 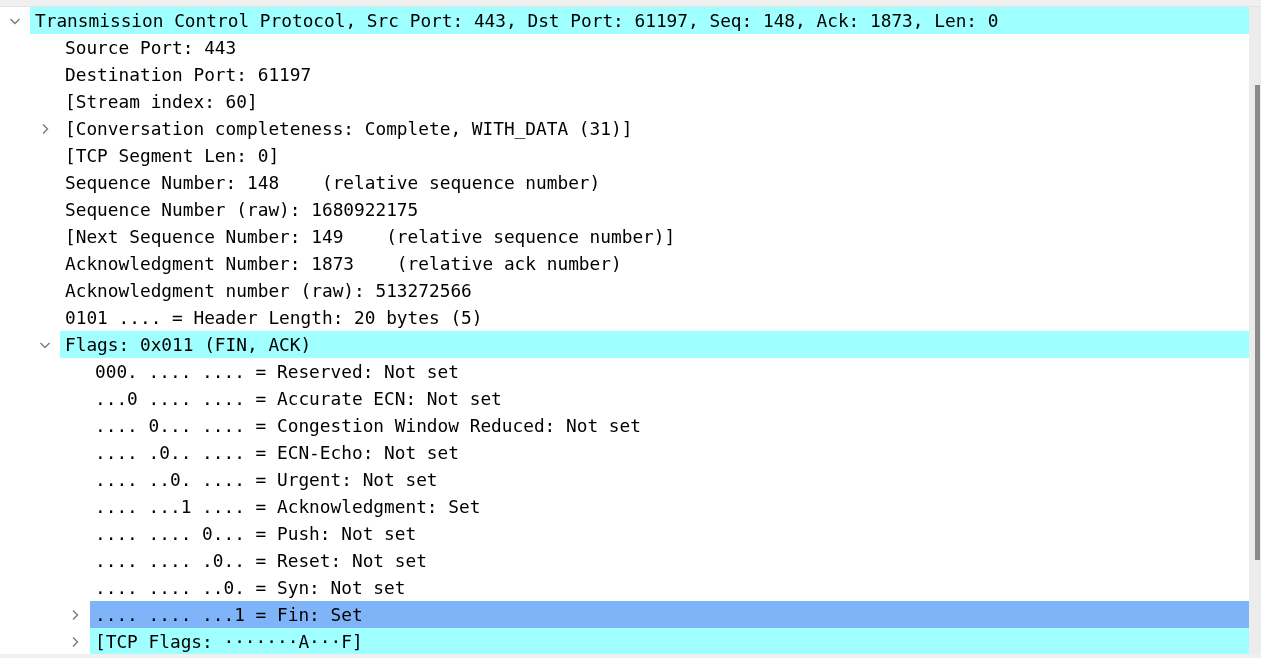 I want to click on tree-item: .... .... ..0. = Syn: Not set, so click(x=669, y=587).